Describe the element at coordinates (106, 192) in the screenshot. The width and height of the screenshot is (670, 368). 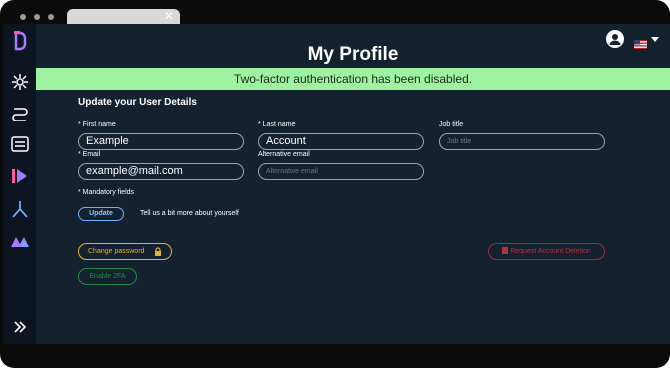
I see `mandatory-note: * Mandatory fields` at that location.